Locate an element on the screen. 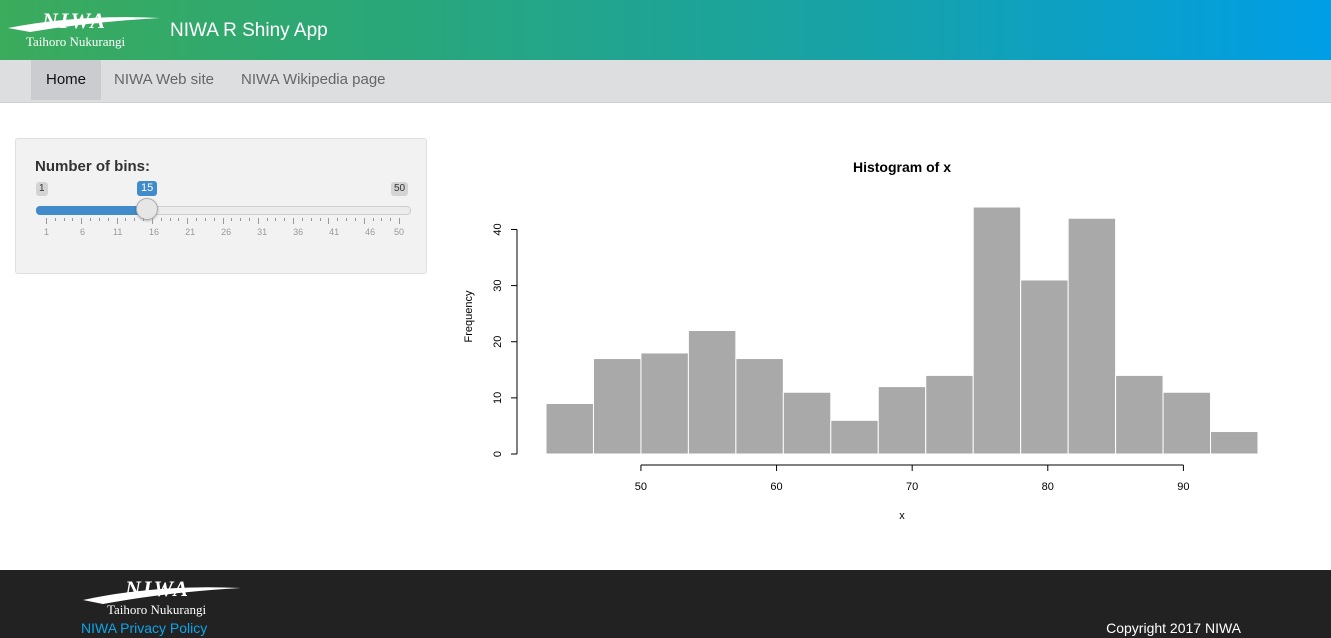 This screenshot has height=638, width=1331. slider-tick-label: 1 is located at coordinates (47, 232).